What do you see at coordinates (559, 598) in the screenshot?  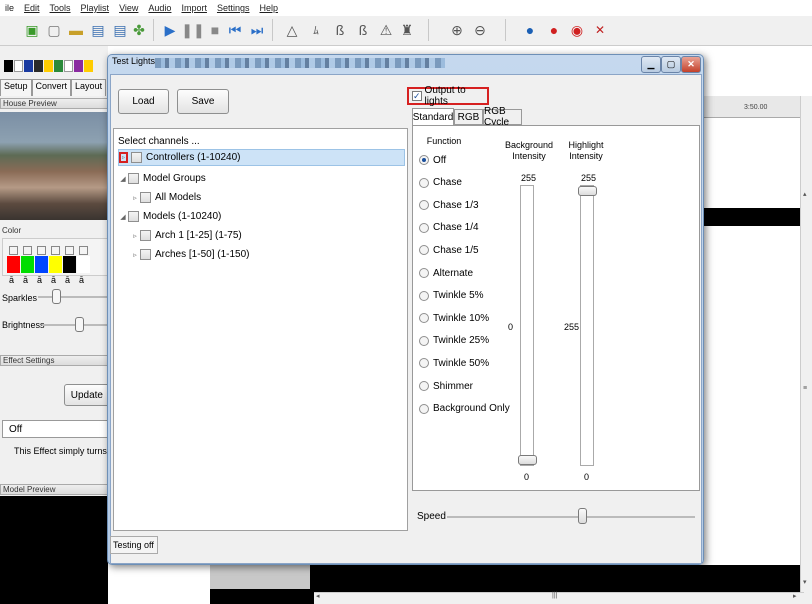 I see `horizontal-scrollbar` at bounding box center [559, 598].